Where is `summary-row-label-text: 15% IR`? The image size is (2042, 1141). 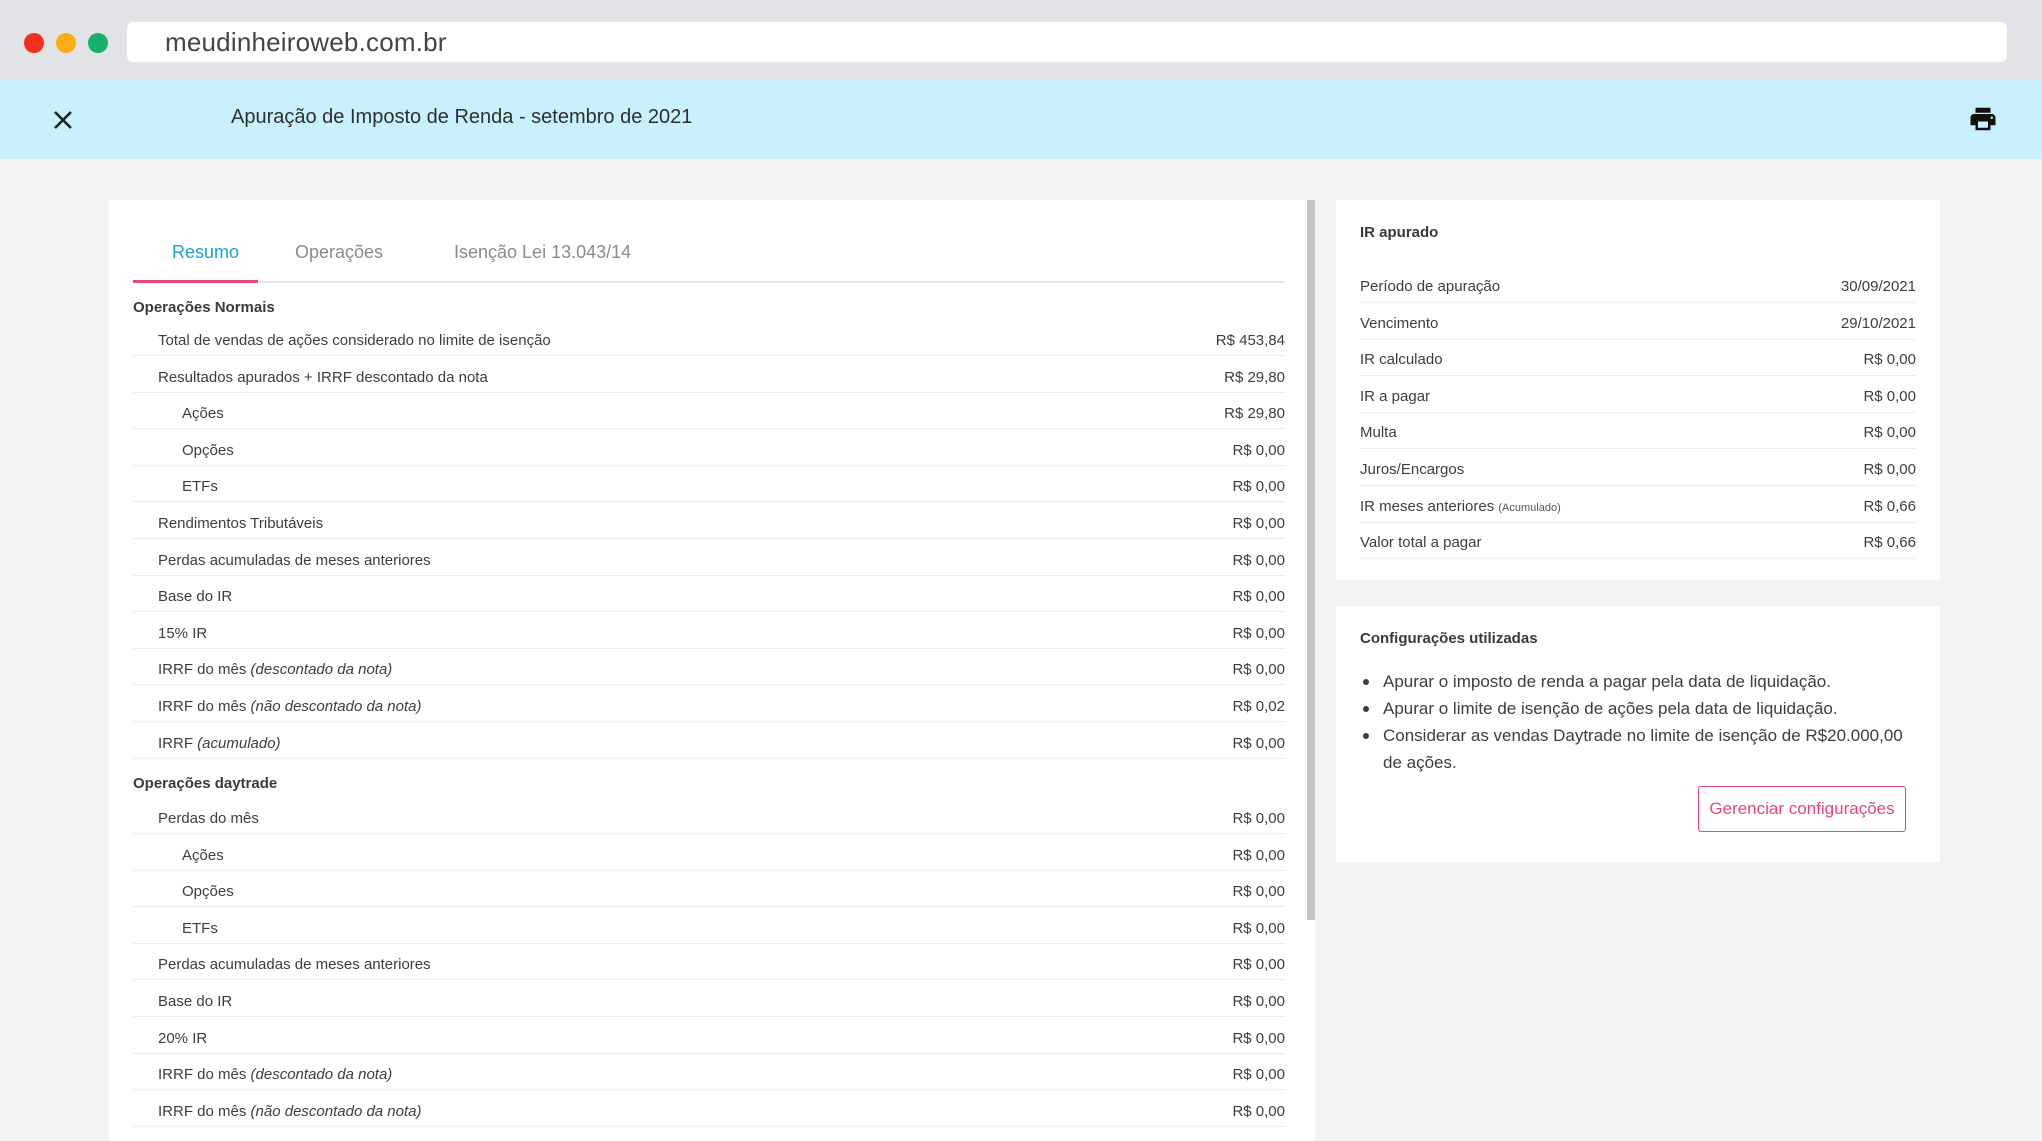 summary-row-label-text: 15% IR is located at coordinates (183, 633).